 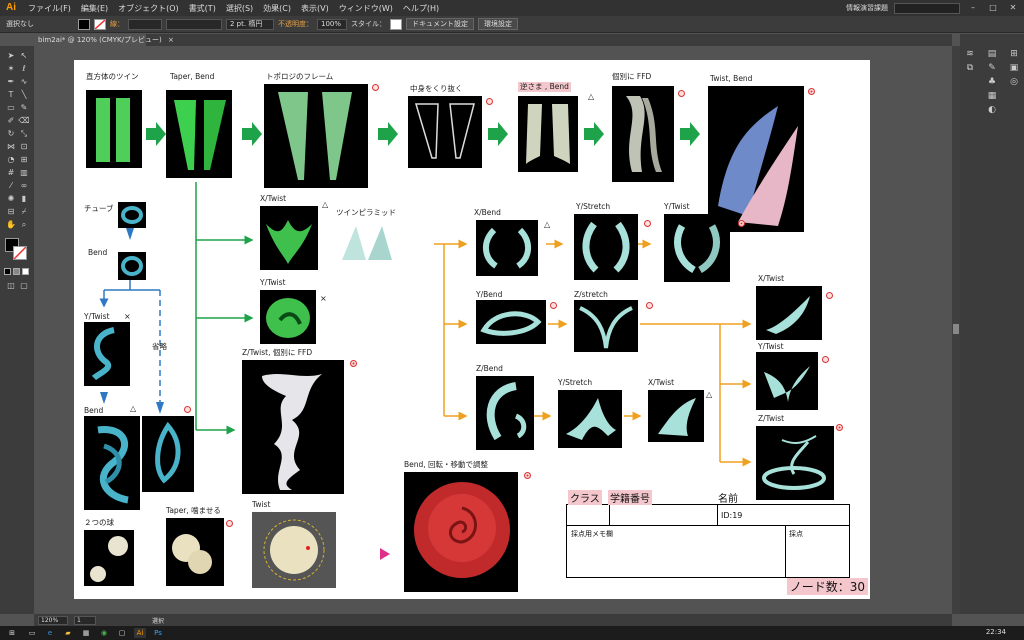 I want to click on scrollbar-thumb, so click(x=956, y=329).